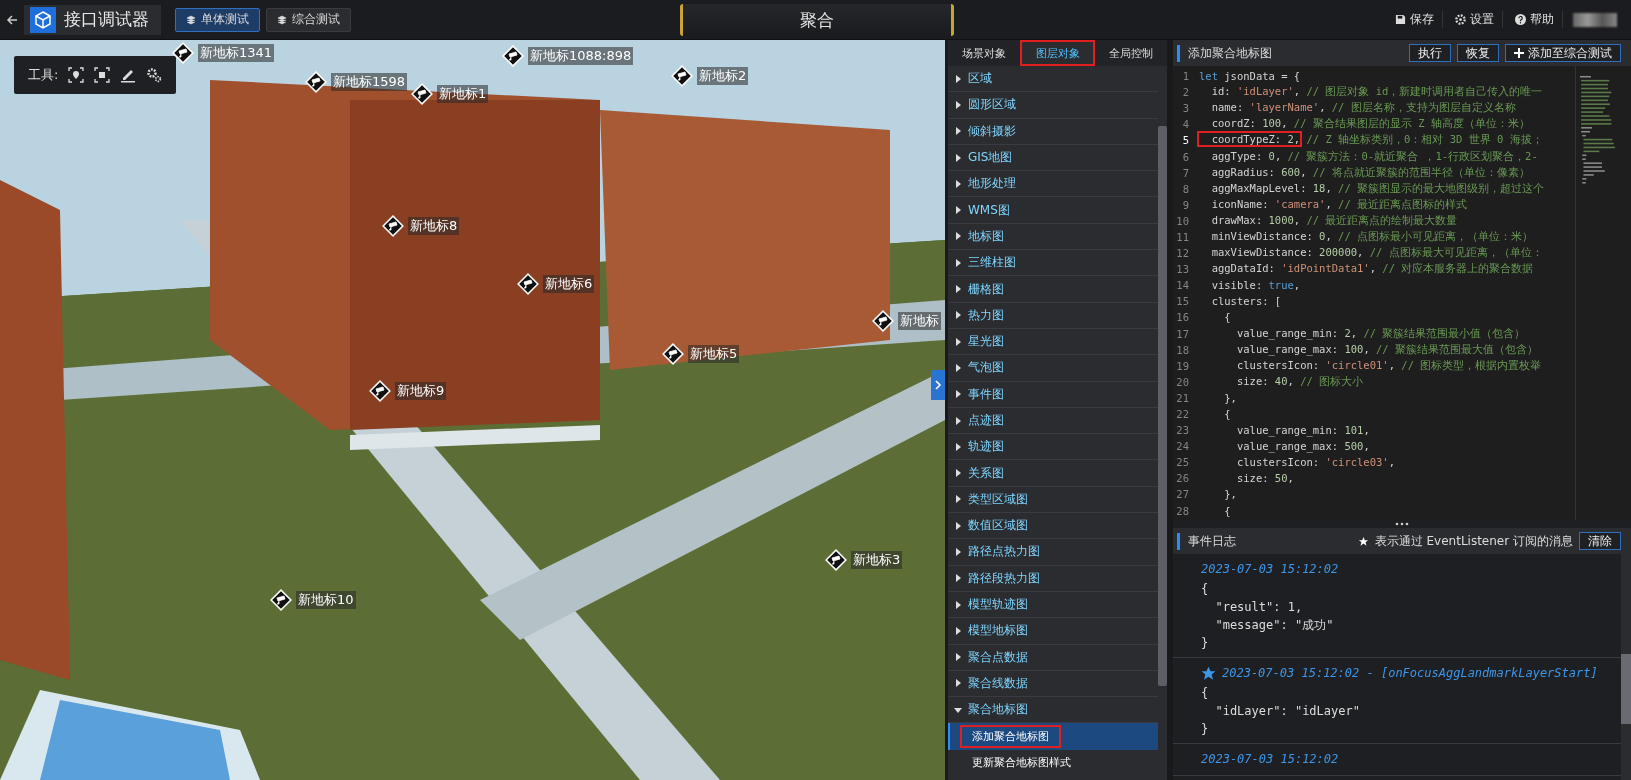  Describe the element at coordinates (1400, 19) in the screenshot. I see `save-icon` at that location.